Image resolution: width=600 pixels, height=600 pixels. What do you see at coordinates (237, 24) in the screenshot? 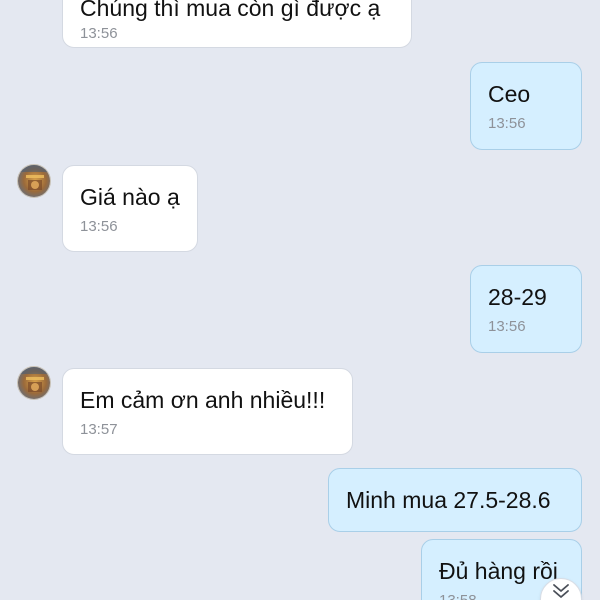
I see `incoming-message: Chúng thì mua còn gì được ạ 13:56` at bounding box center [237, 24].